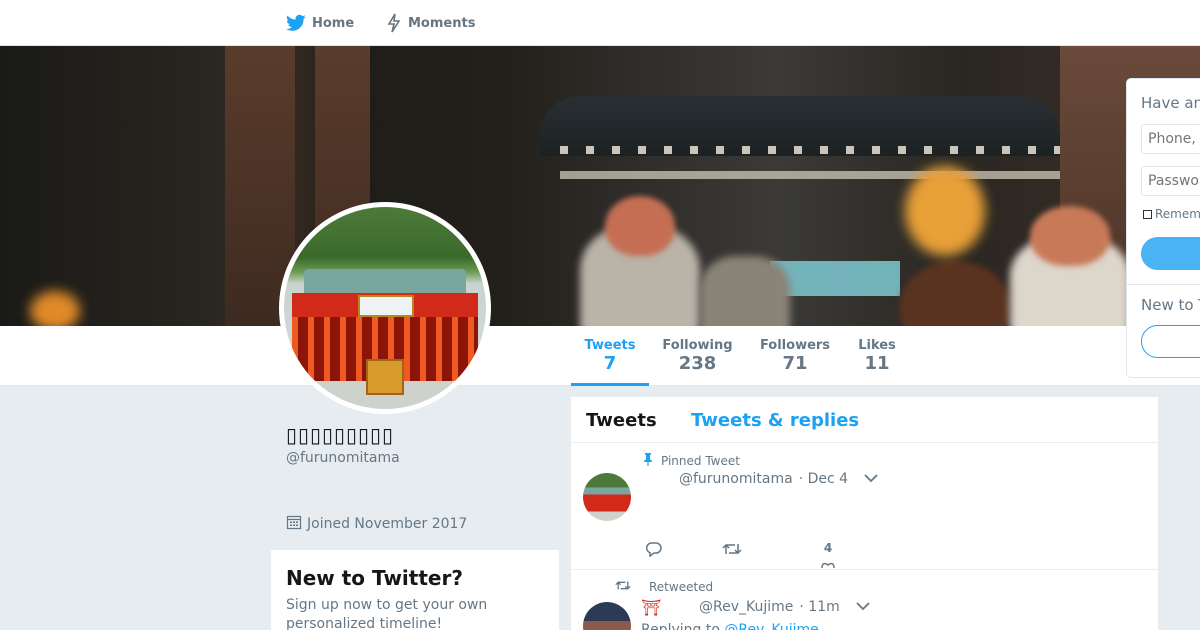 The image size is (1200, 630). I want to click on stat-following: Following 238, so click(697, 356).